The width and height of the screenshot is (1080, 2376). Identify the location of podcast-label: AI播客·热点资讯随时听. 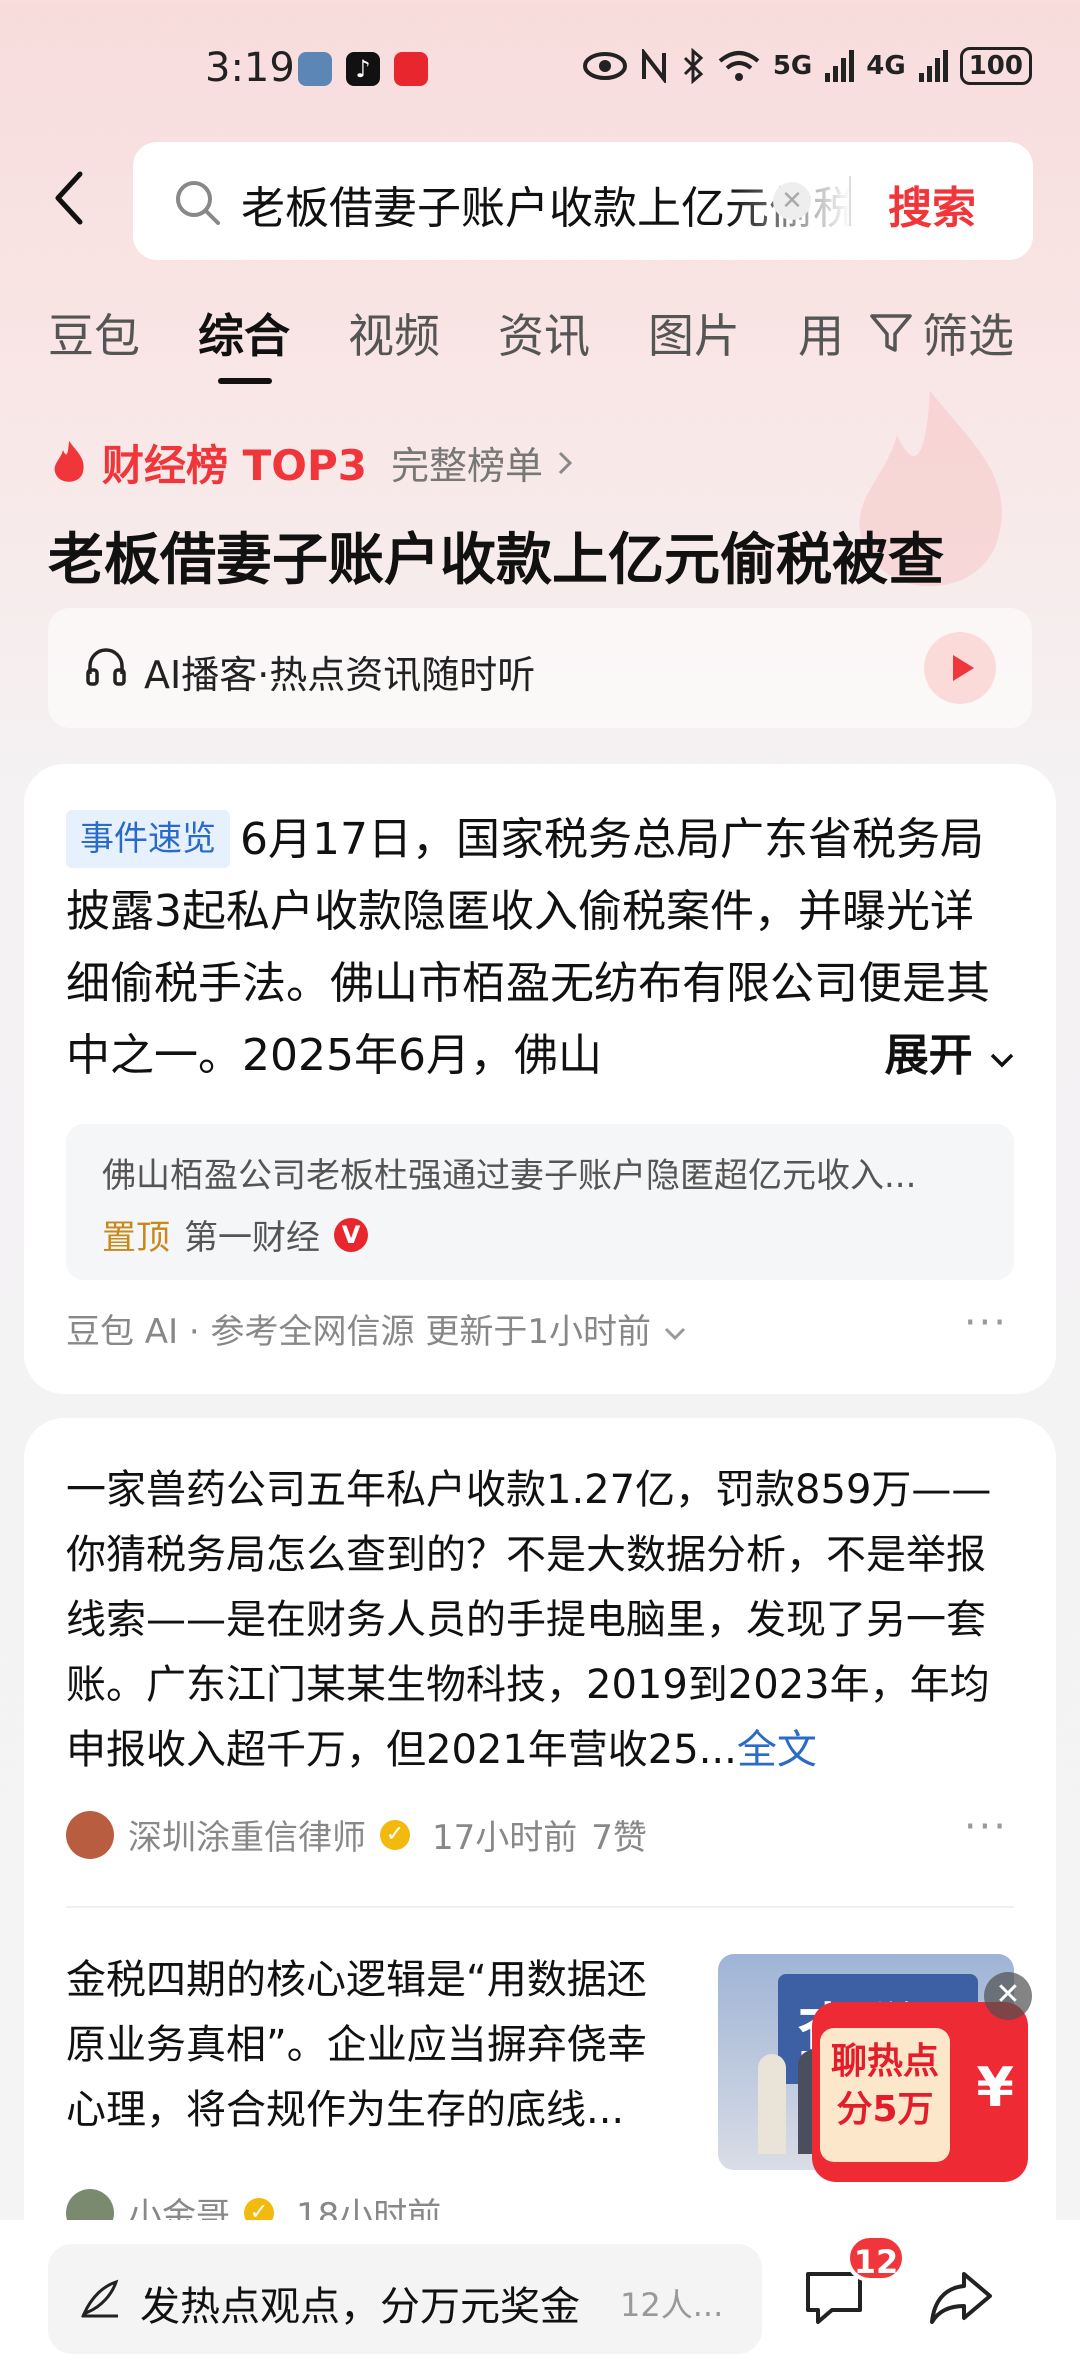
(340, 675).